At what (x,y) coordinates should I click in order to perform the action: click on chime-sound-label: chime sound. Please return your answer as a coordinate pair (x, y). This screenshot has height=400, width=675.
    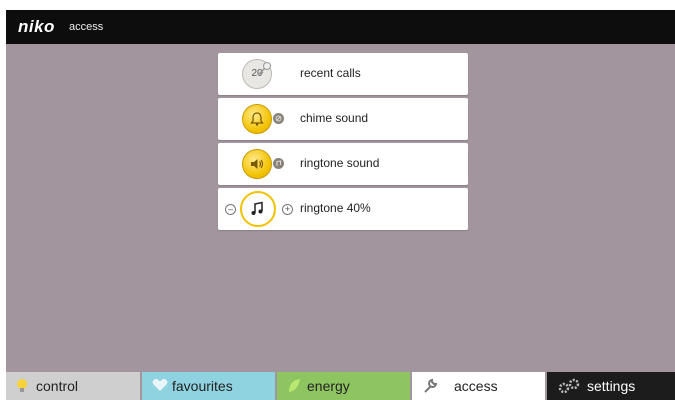
    Looking at the image, I should click on (334, 118).